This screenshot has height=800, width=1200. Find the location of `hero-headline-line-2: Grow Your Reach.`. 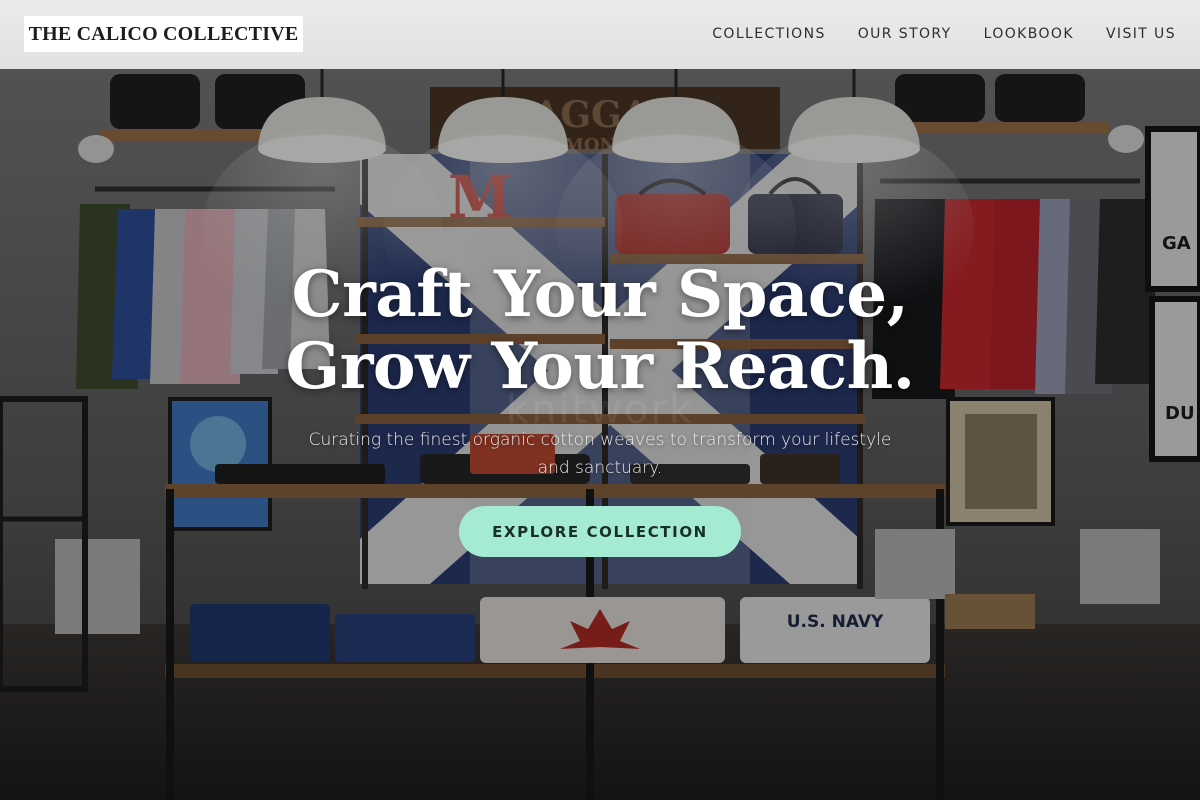

hero-headline-line-2: Grow Your Reach. is located at coordinates (600, 366).